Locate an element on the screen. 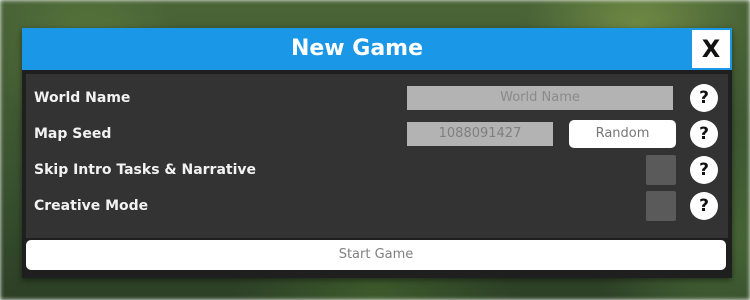  dialog-title: New Game is located at coordinates (357, 48).